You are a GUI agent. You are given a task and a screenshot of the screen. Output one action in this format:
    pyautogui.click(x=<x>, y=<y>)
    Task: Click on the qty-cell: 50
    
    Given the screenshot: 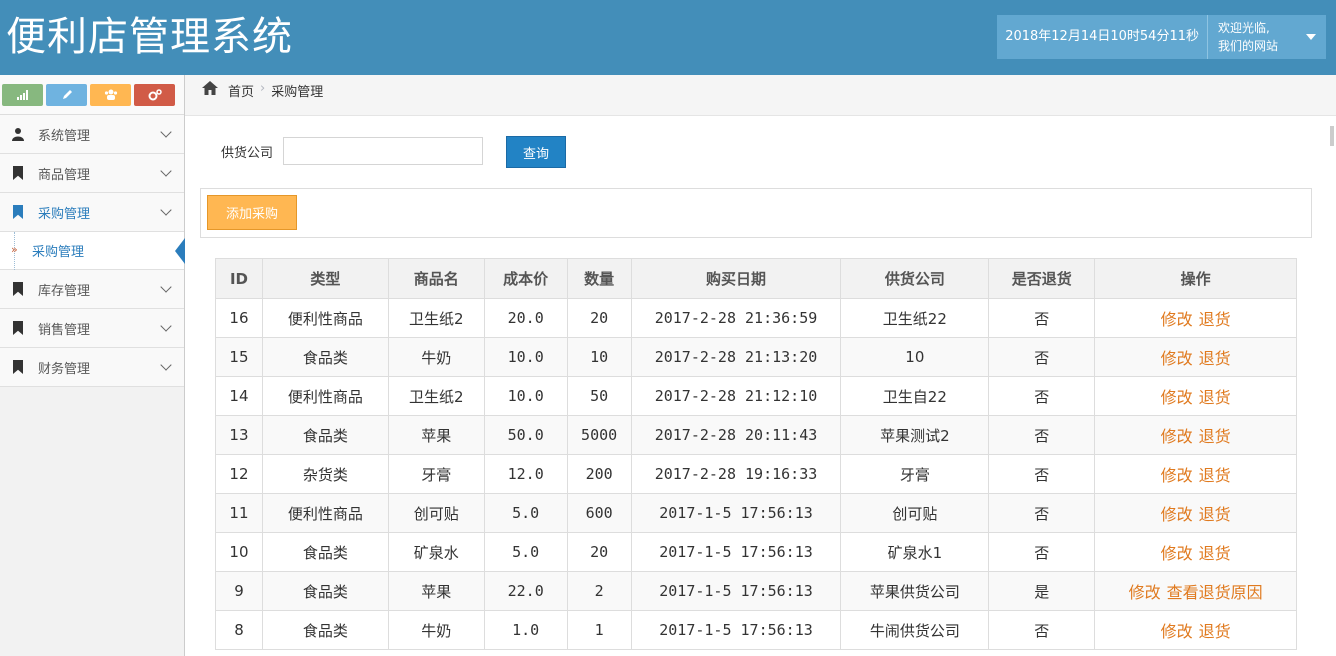 What is the action you would take?
    pyautogui.click(x=599, y=396)
    